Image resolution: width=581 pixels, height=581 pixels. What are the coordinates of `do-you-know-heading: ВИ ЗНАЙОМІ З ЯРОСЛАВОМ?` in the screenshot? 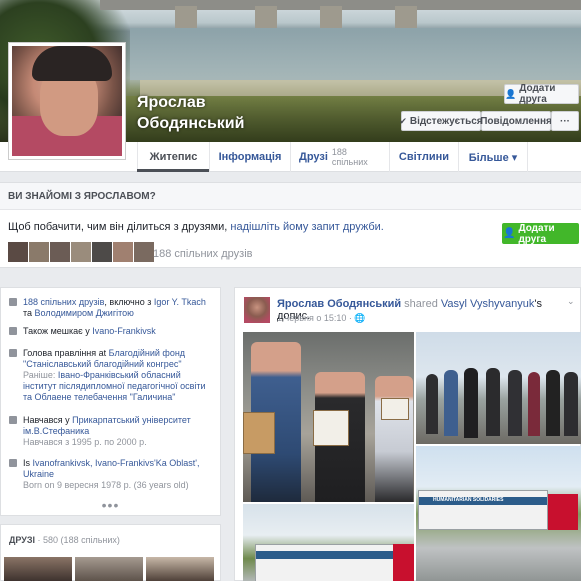 It's located at (290, 196).